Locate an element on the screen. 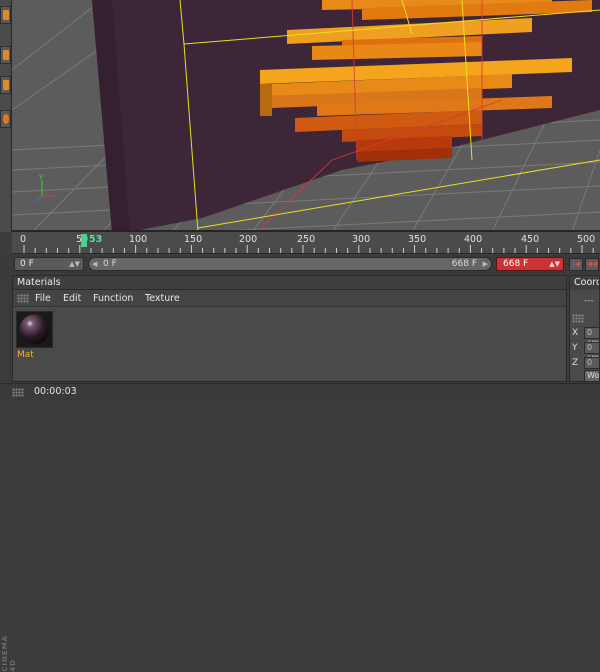 This screenshot has width=600, height=672. status-time: 00:00:03 is located at coordinates (55, 391).